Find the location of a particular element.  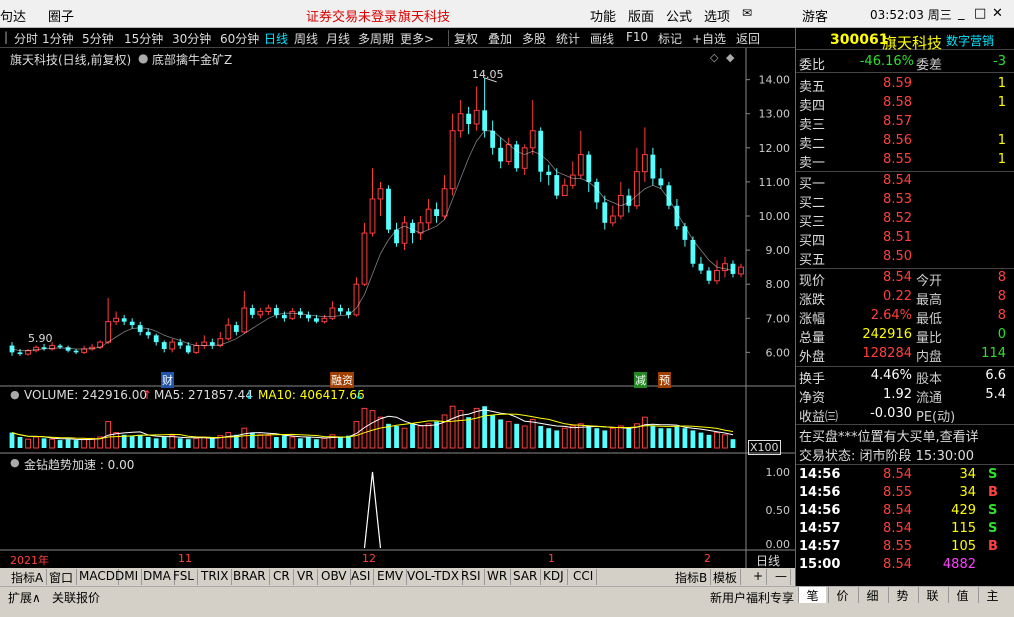

flag-reduce: 减 is located at coordinates (640, 380).